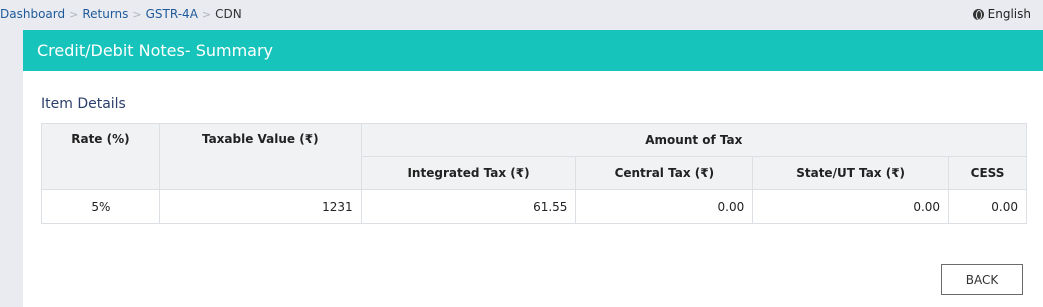 The width and height of the screenshot is (1043, 307). What do you see at coordinates (468, 173) in the screenshot?
I see `header-integrated-tax: Integrated Tax (₹)` at bounding box center [468, 173].